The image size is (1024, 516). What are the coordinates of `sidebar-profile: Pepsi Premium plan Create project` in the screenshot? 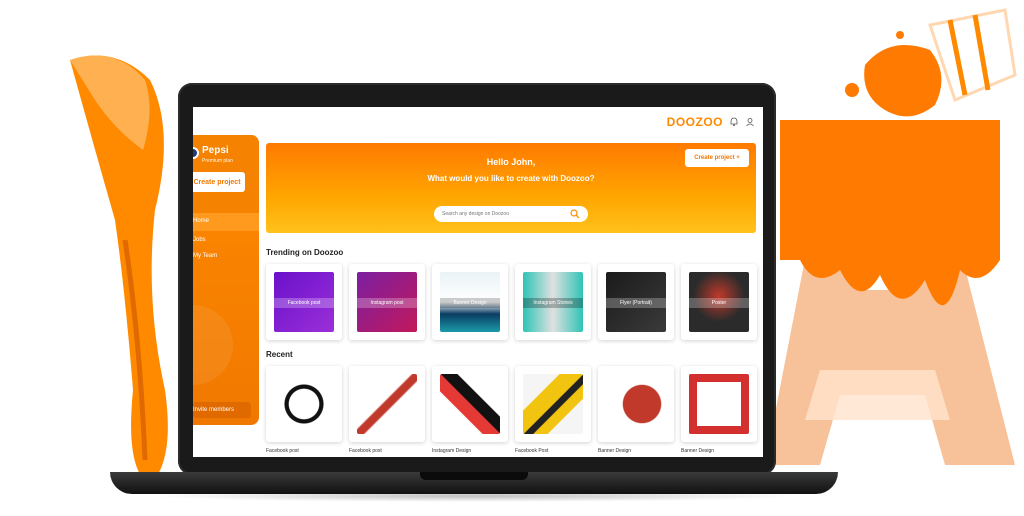 It's located at (226, 174).